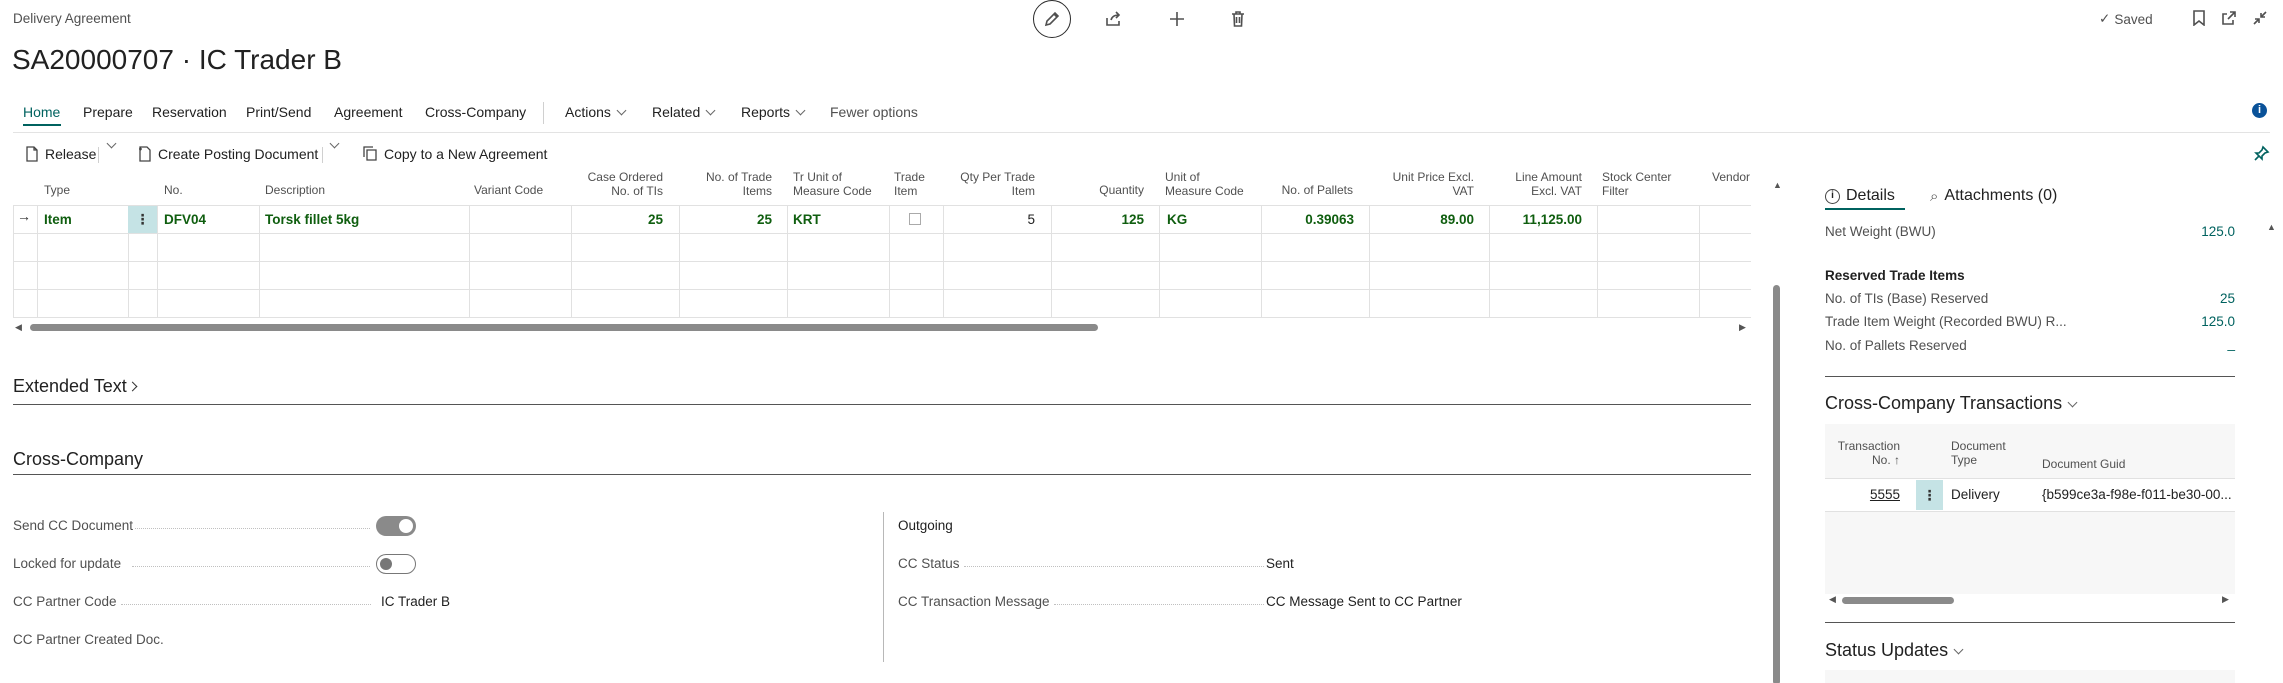 Image resolution: width=2283 pixels, height=683 pixels. Describe the element at coordinates (596, 112) in the screenshot. I see `tab-actions: Actions` at that location.